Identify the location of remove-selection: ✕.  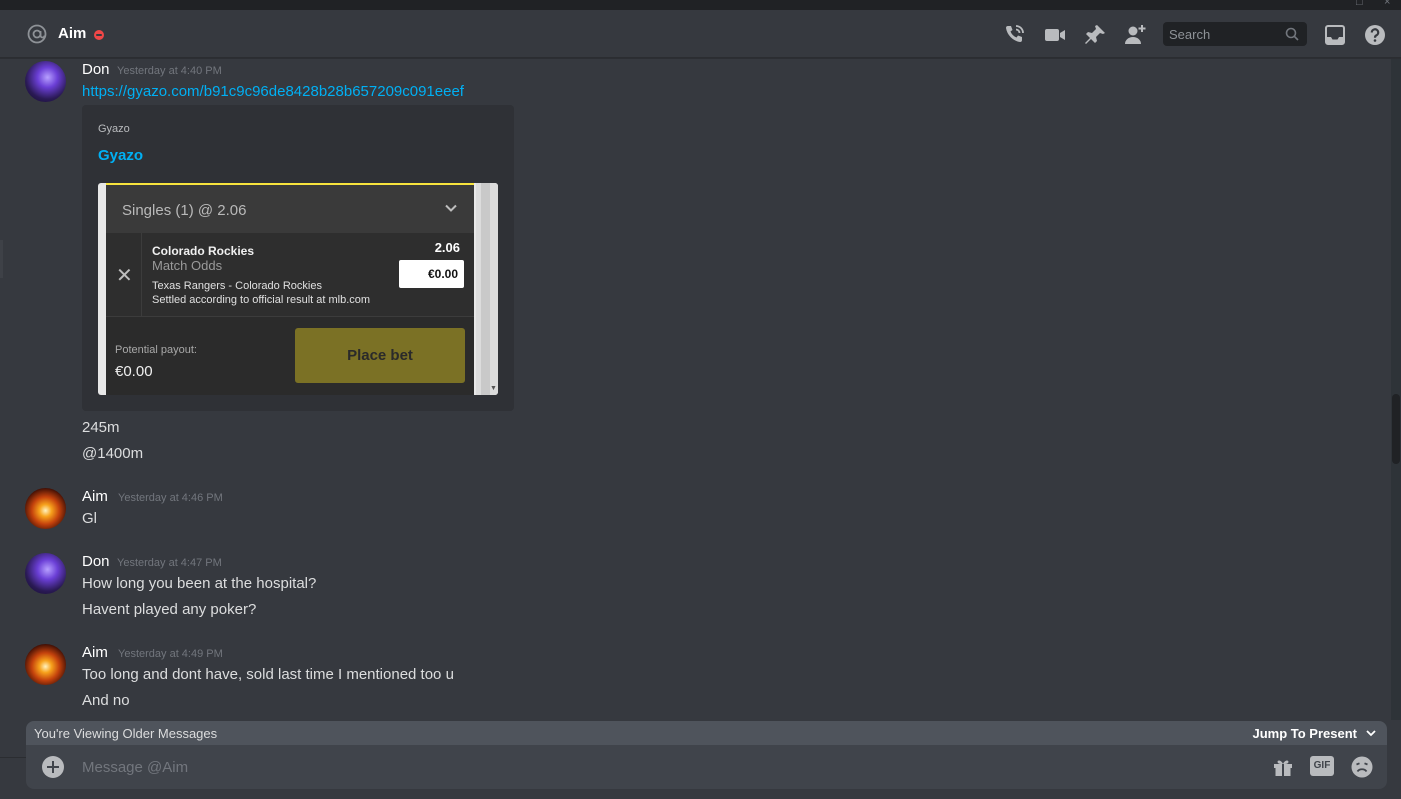
(124, 275).